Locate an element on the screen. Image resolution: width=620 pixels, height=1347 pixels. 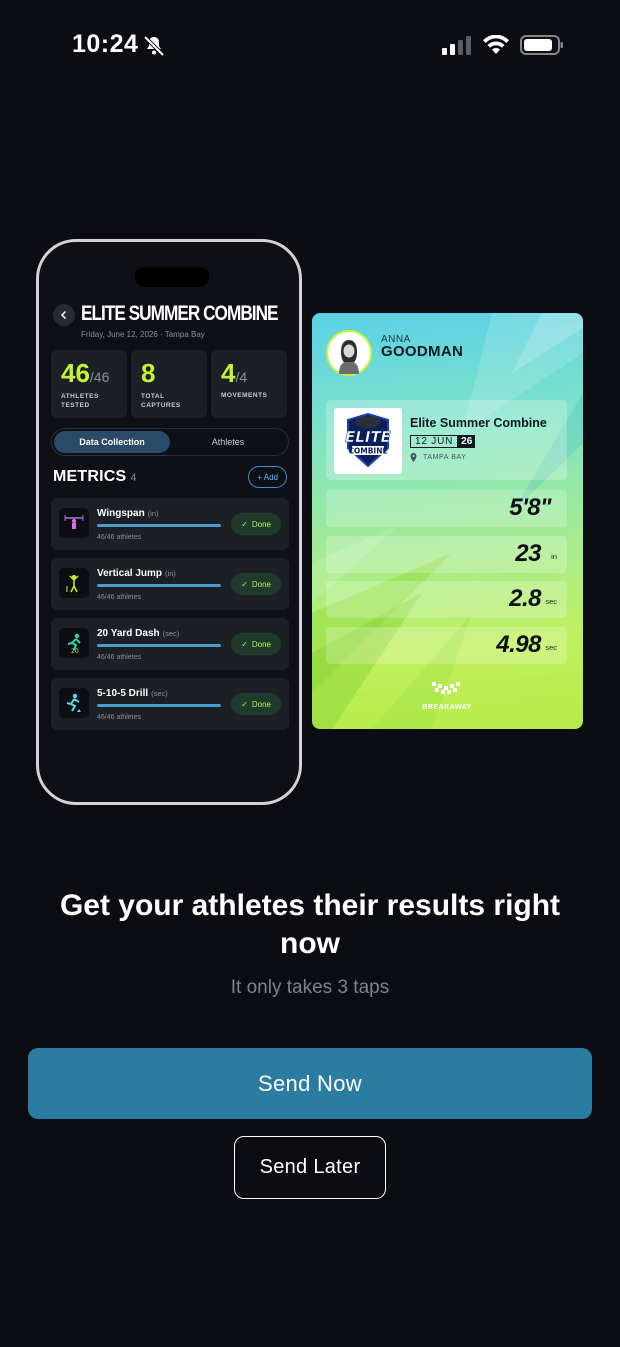
brand-name: BREAKAWAY is located at coordinates (447, 707).